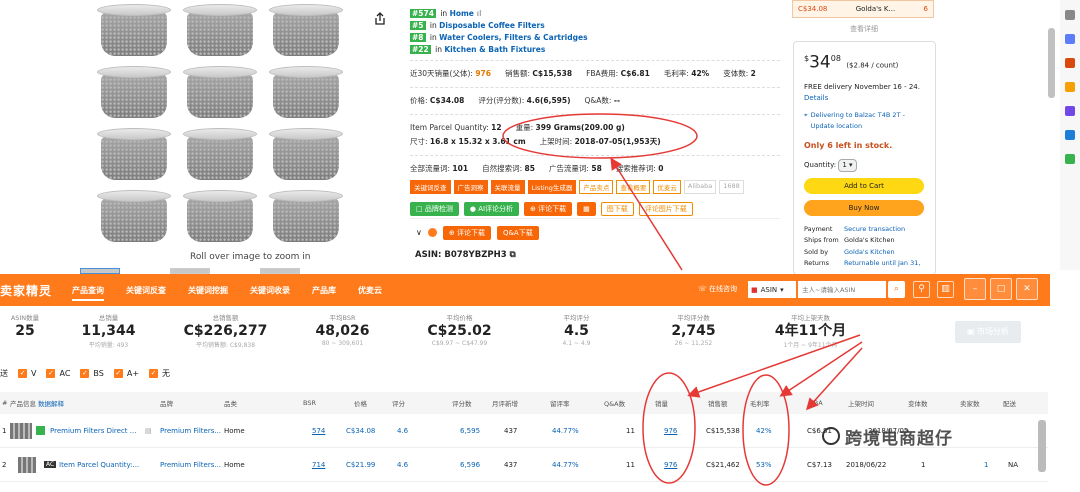  Describe the element at coordinates (806, 114) in the screenshot. I see `location-pin-icon: ⌖` at that location.